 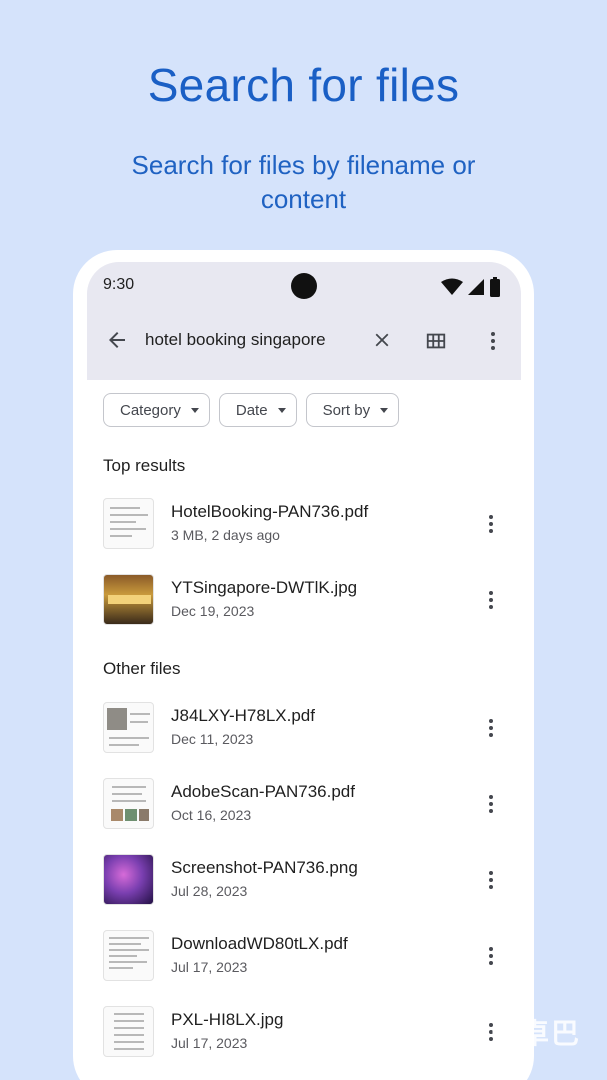 What do you see at coordinates (128, 803) in the screenshot?
I see `scanned-document-thumbnail` at bounding box center [128, 803].